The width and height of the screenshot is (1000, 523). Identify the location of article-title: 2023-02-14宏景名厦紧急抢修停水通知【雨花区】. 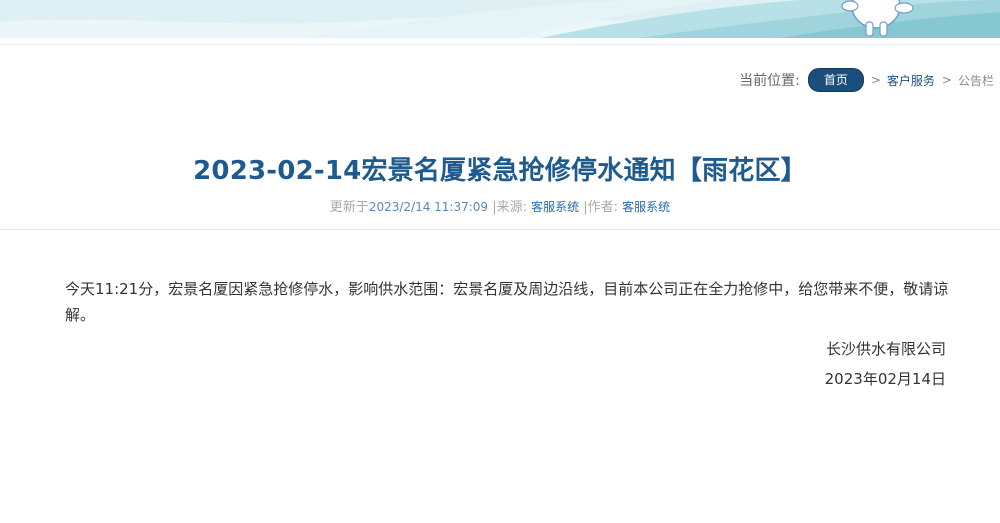
(500, 171).